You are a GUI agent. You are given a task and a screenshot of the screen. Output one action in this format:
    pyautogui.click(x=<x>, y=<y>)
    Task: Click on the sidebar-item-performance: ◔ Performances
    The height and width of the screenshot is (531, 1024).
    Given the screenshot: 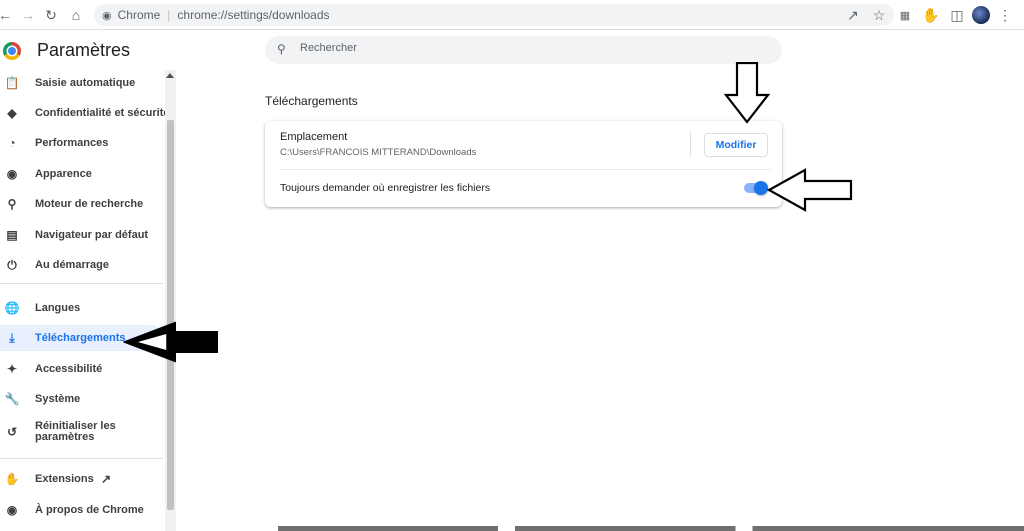 What is the action you would take?
    pyautogui.click(x=81, y=143)
    